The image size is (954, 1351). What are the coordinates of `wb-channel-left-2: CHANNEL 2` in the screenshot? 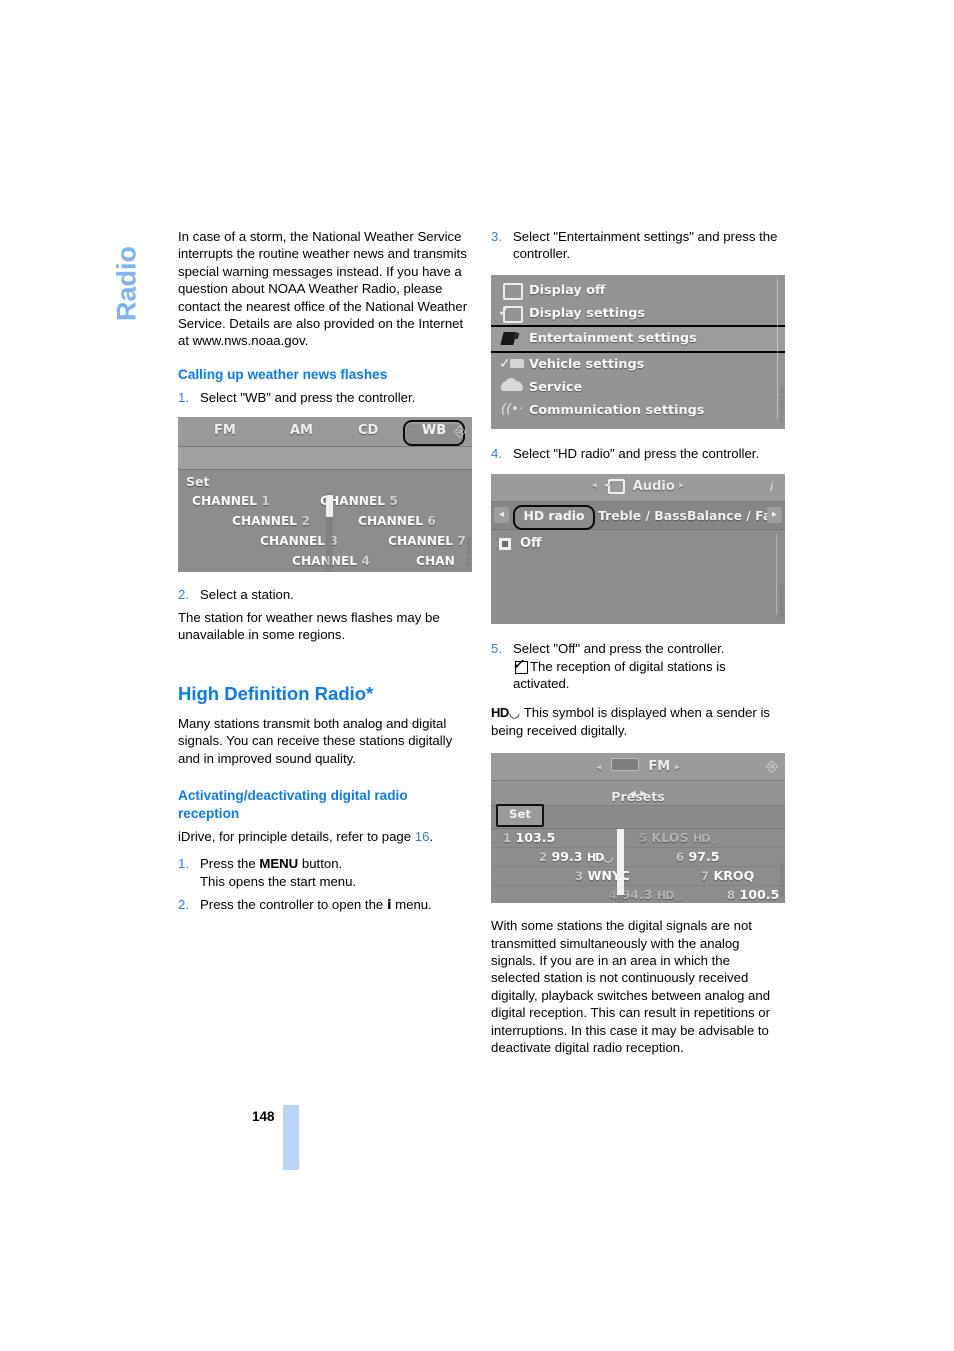 It's located at (271, 521).